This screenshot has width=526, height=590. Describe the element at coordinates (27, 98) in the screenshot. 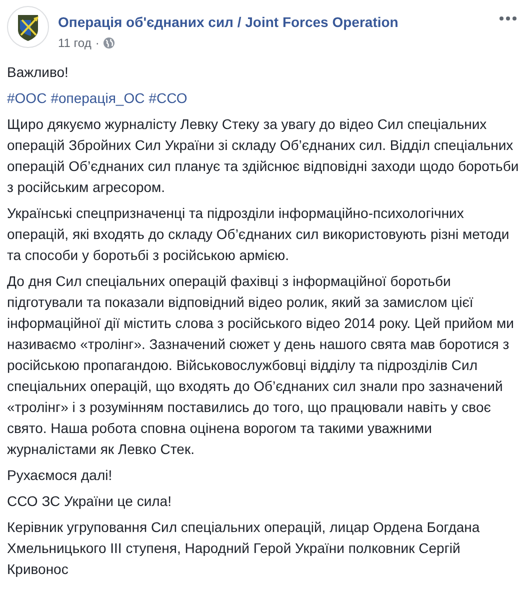

I see `hashtag-link: #ООС` at that location.